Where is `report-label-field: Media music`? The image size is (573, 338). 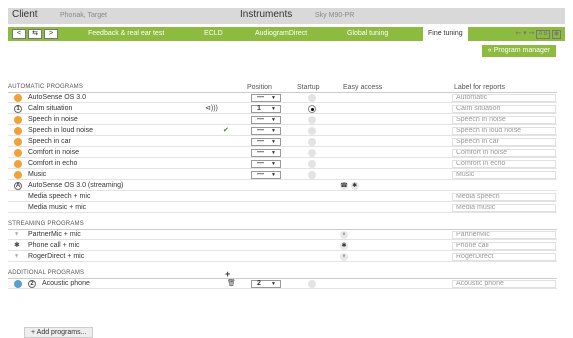 report-label-field: Media music is located at coordinates (504, 208).